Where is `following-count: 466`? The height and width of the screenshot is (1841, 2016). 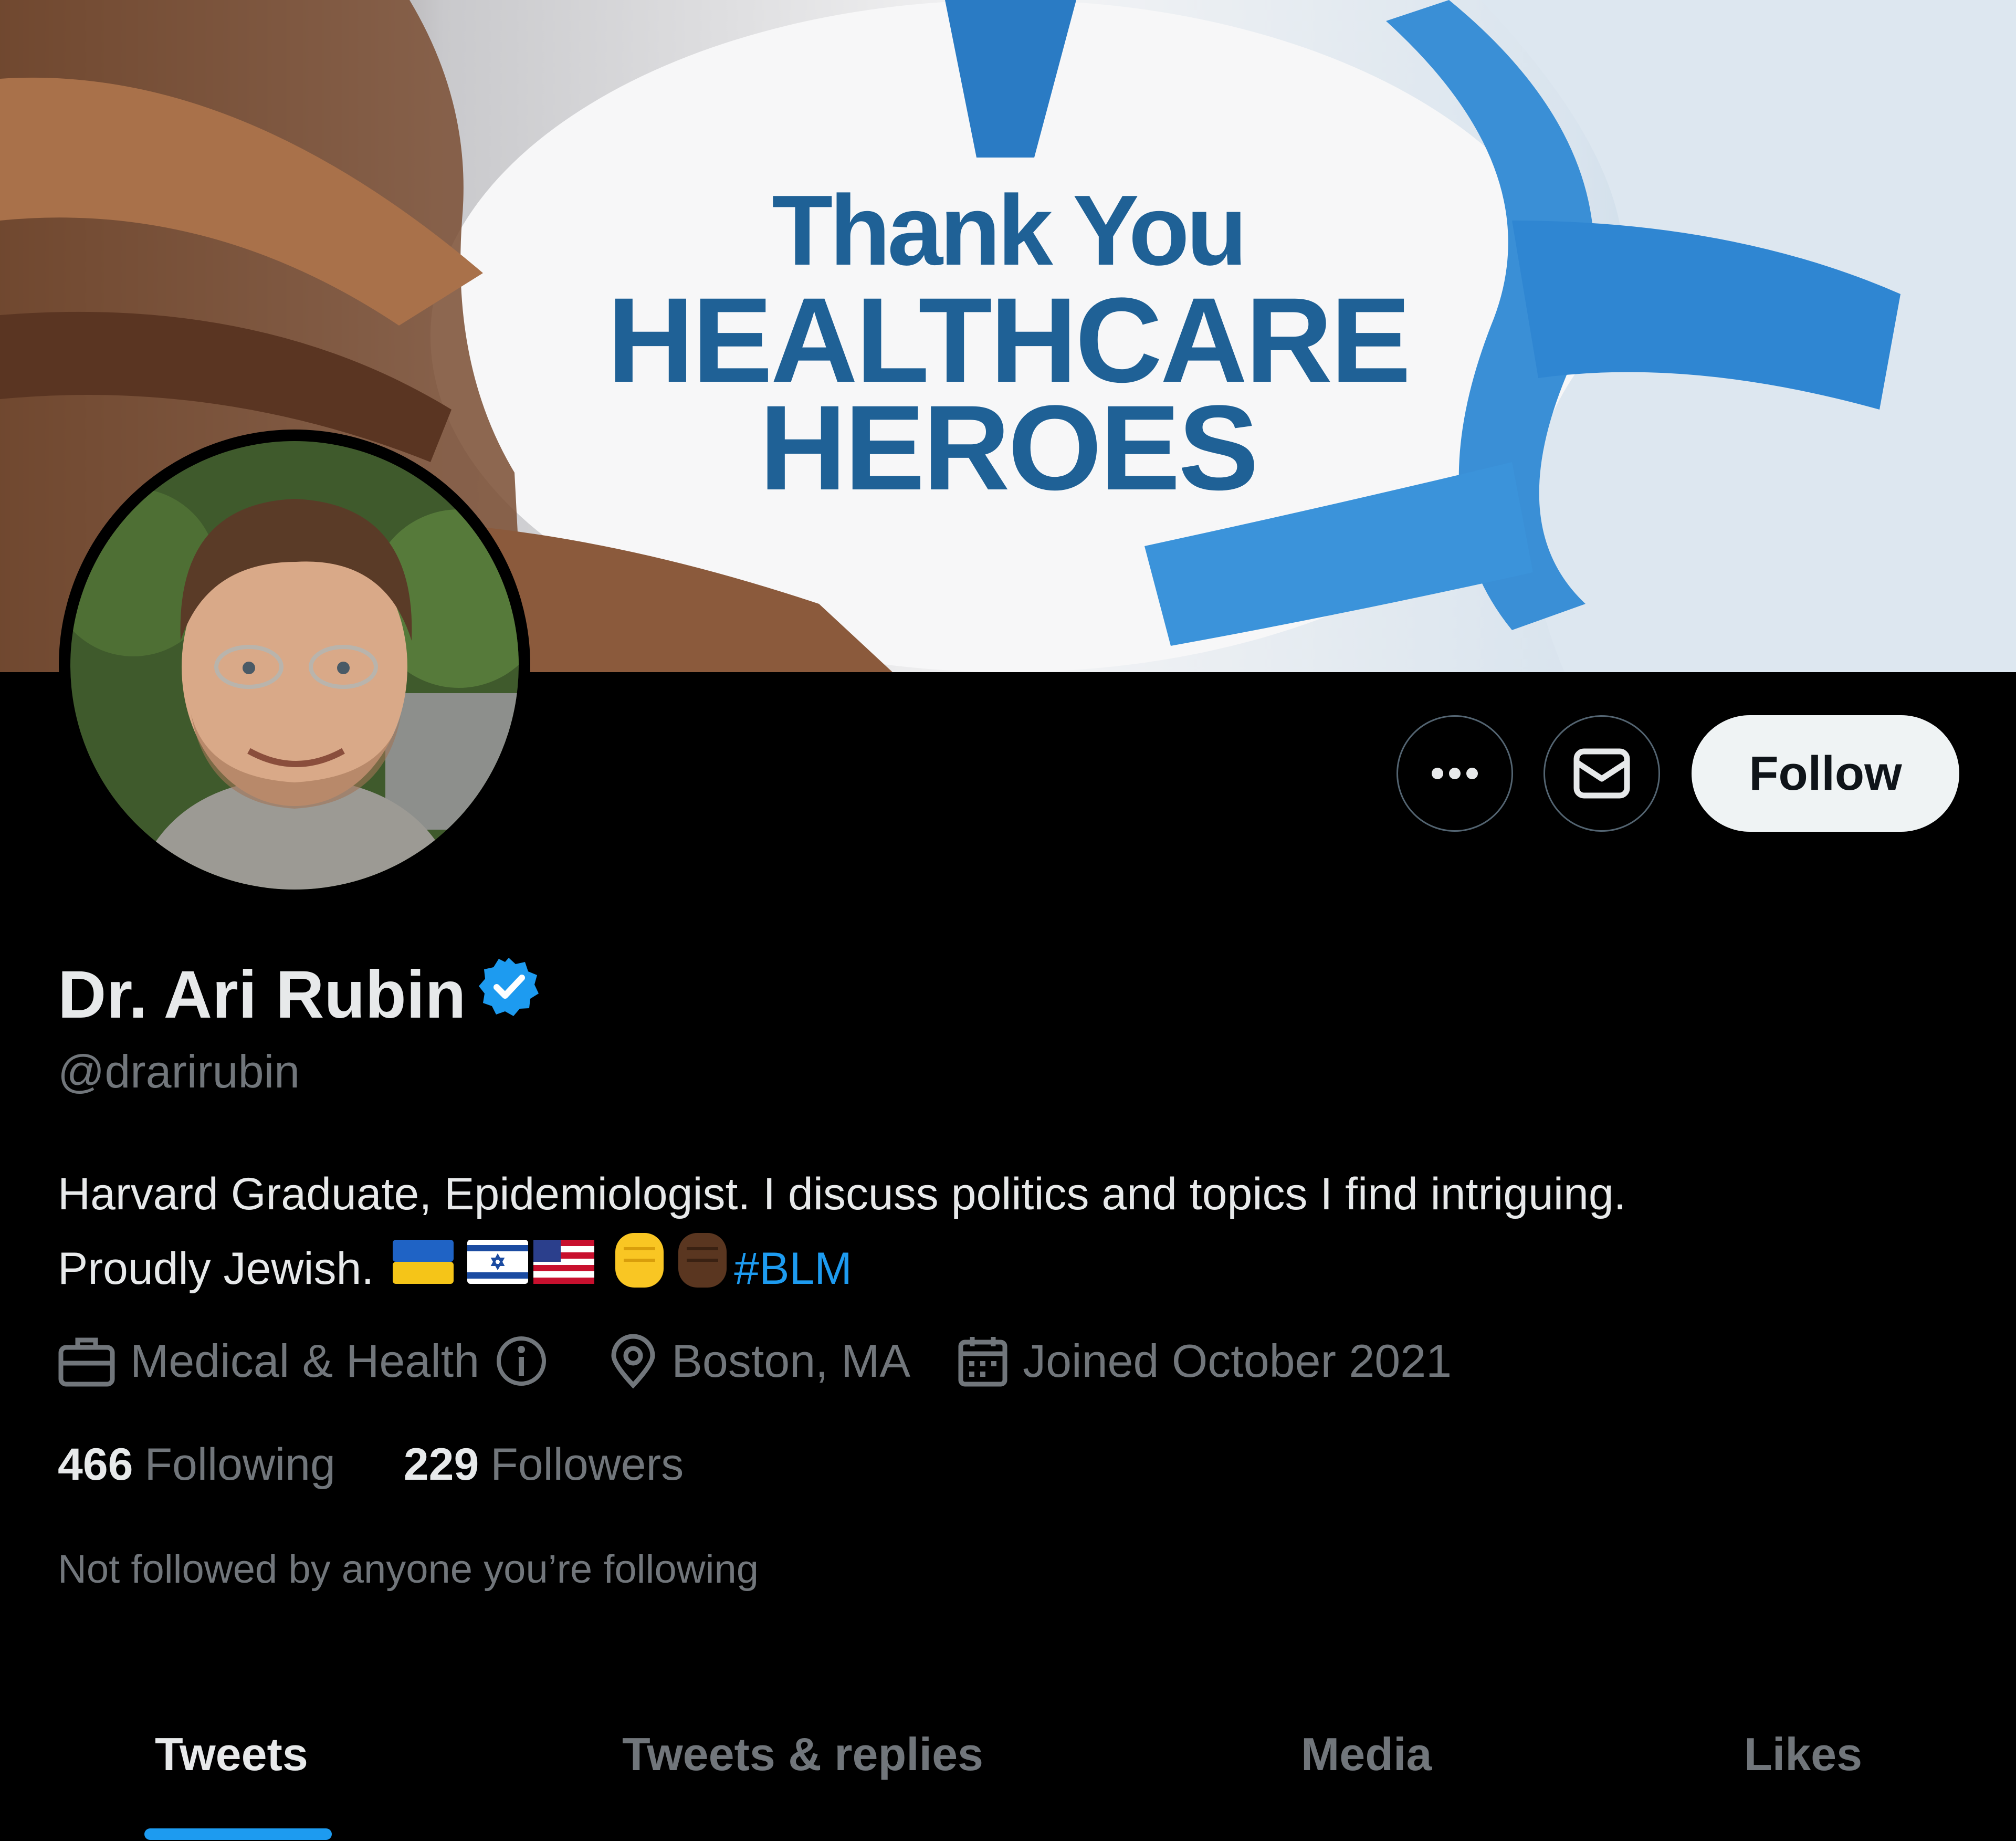
following-count: 466 is located at coordinates (95, 1464).